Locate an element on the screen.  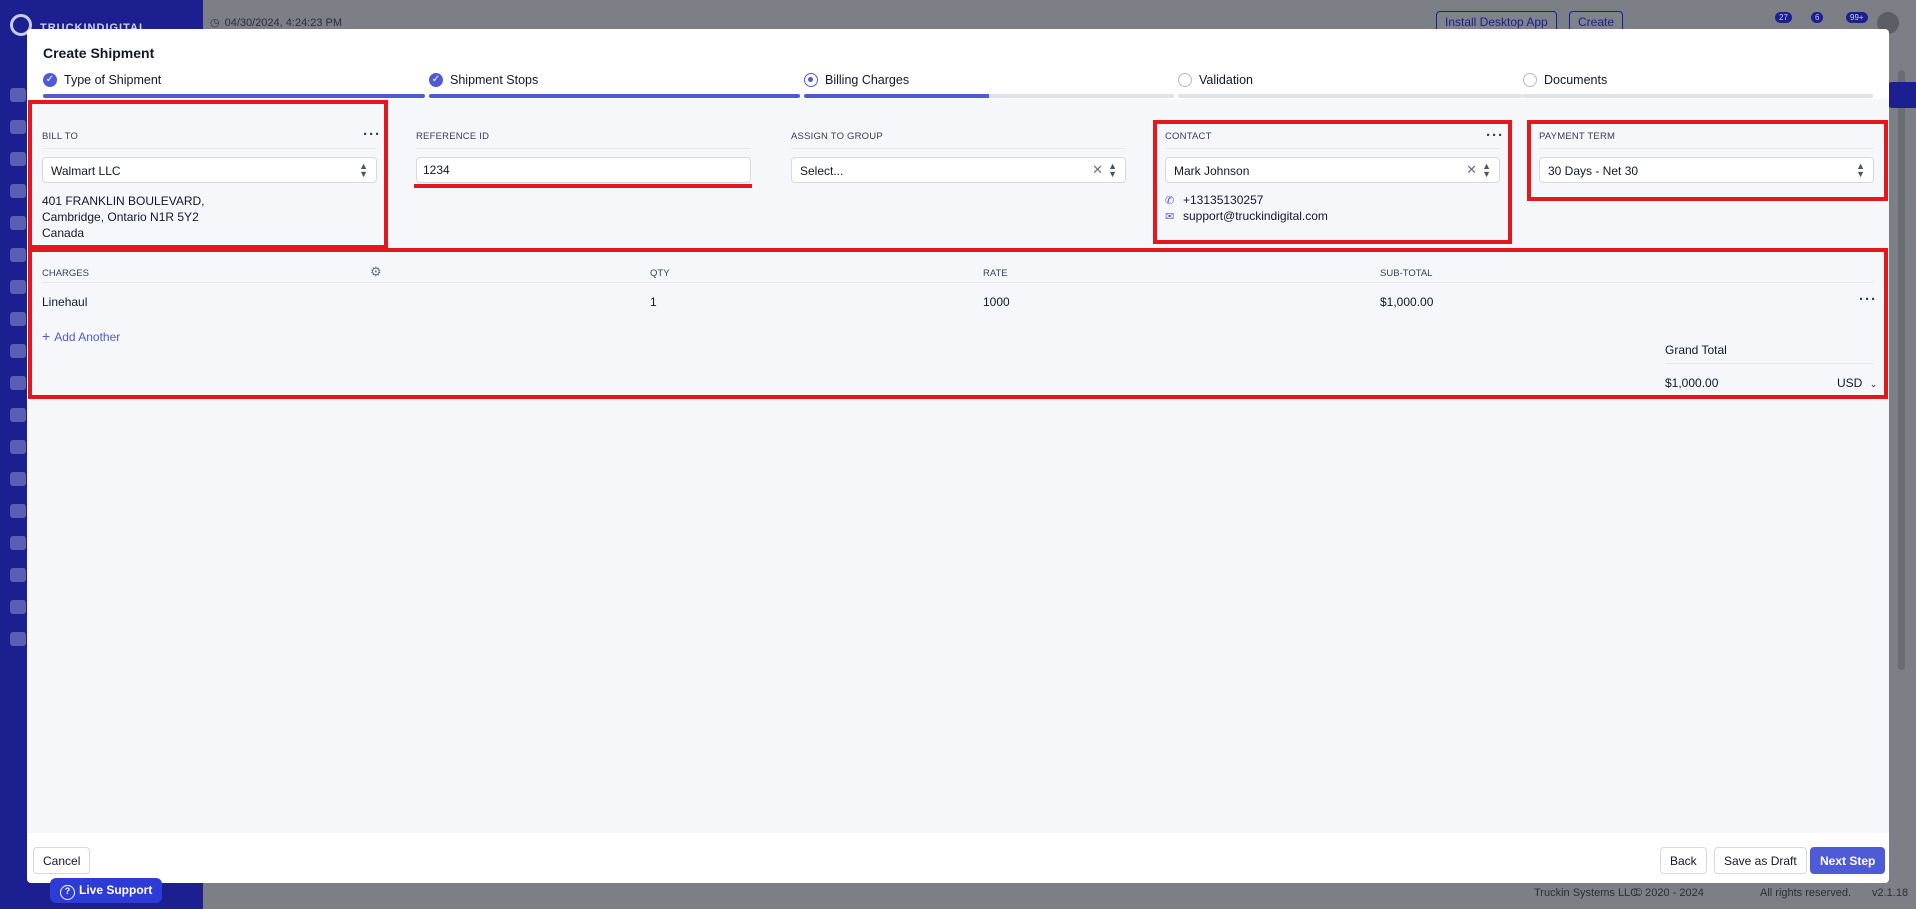
card-icon is located at coordinates (18, 447).